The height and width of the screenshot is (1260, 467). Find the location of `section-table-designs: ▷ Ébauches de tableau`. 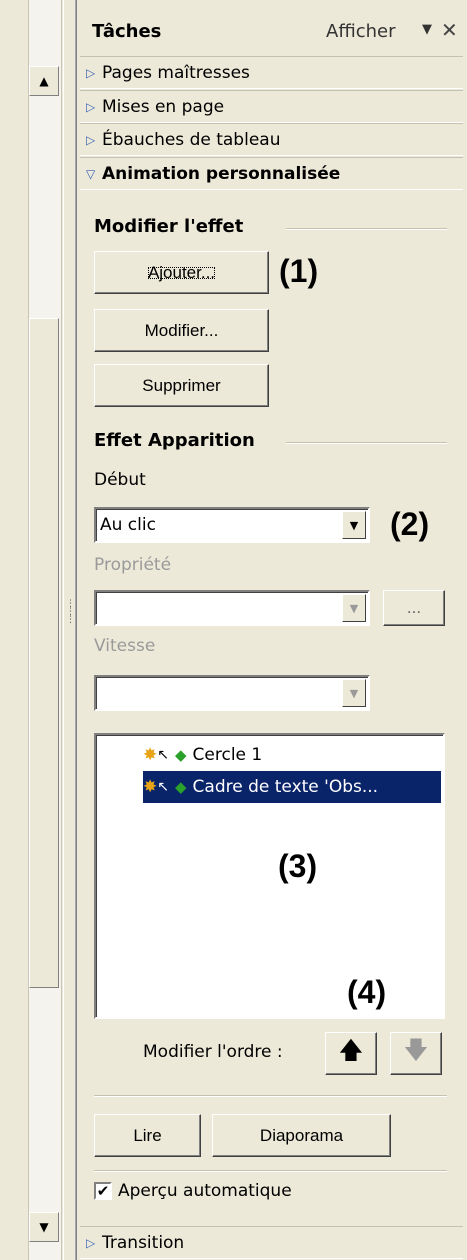

section-table-designs: ▷ Ébauches de tableau is located at coordinates (271, 139).